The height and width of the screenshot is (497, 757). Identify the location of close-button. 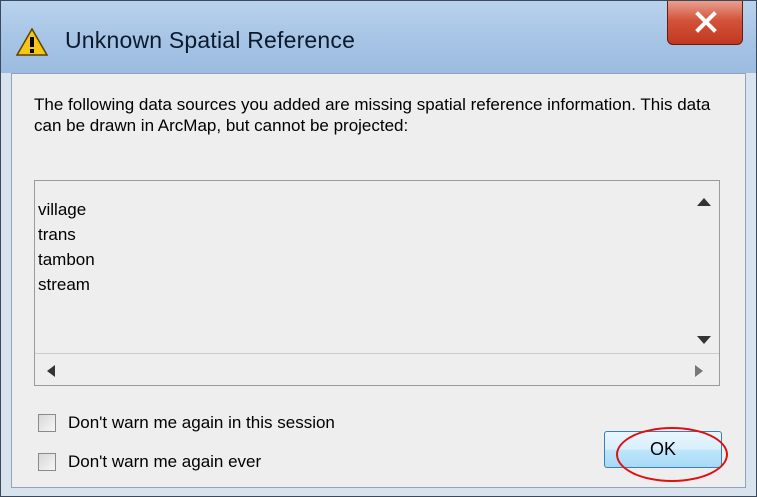
(705, 23).